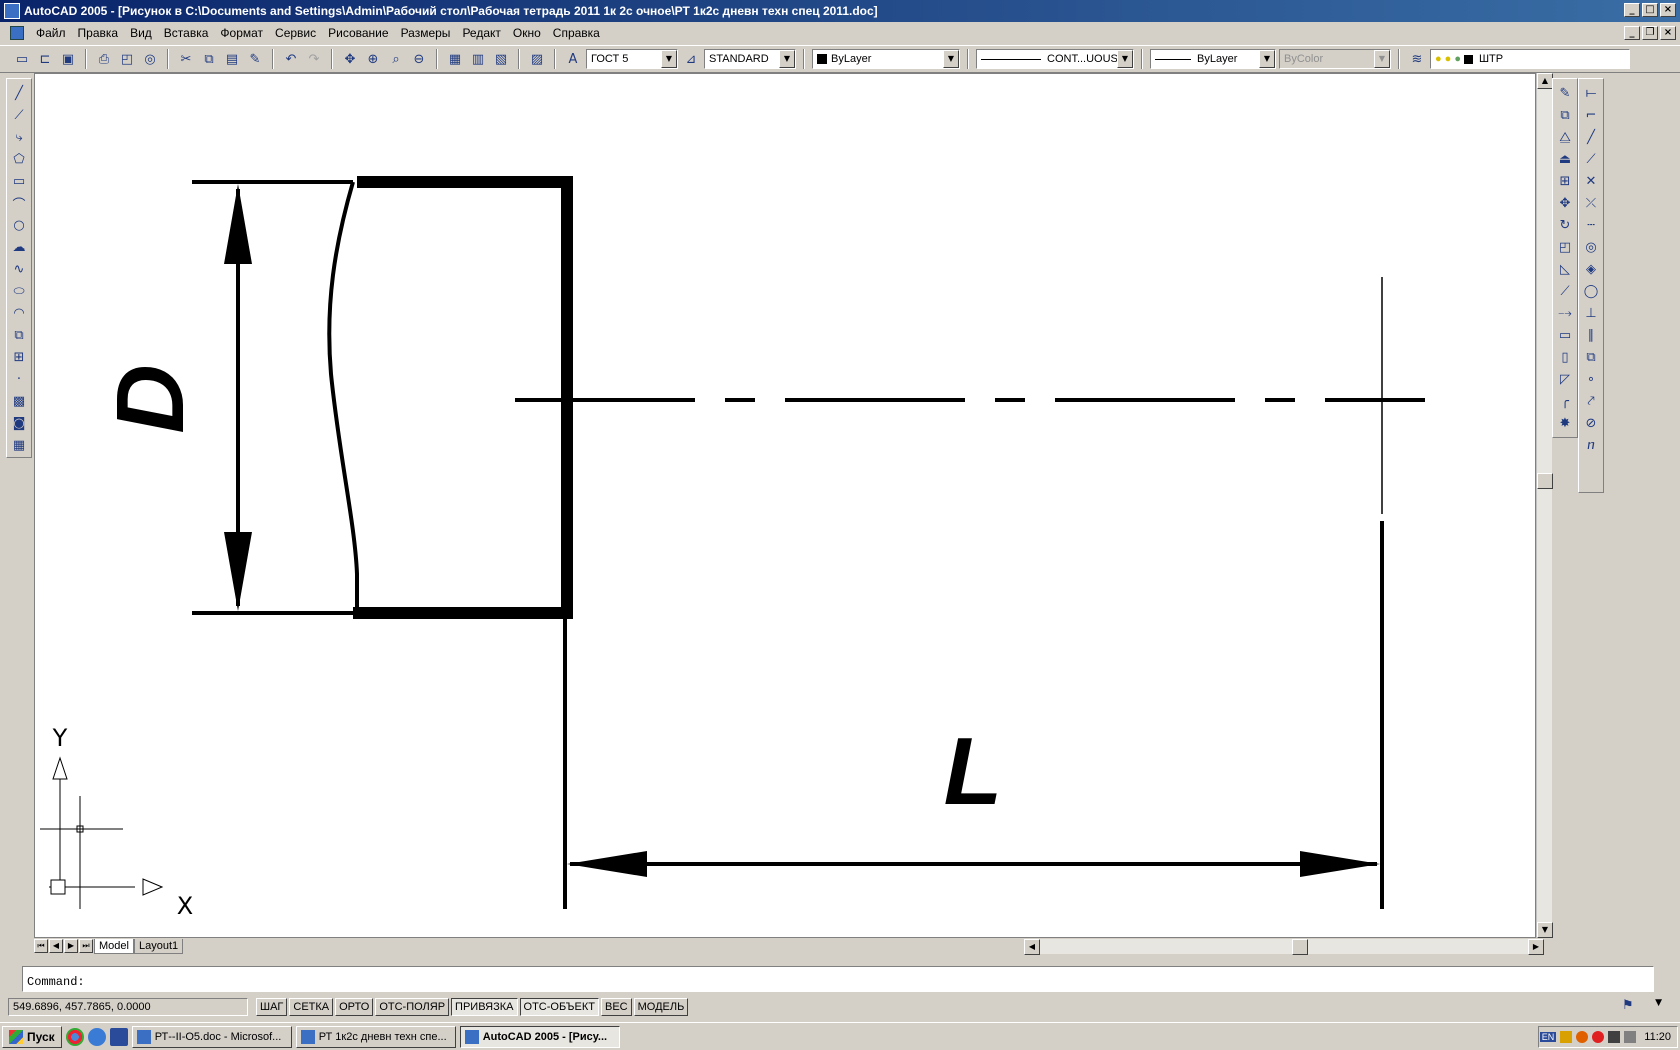 The image size is (1680, 1050). What do you see at coordinates (128, 1007) in the screenshot?
I see `coordinates-display: 549.6896, 457.7865, 0.0000` at bounding box center [128, 1007].